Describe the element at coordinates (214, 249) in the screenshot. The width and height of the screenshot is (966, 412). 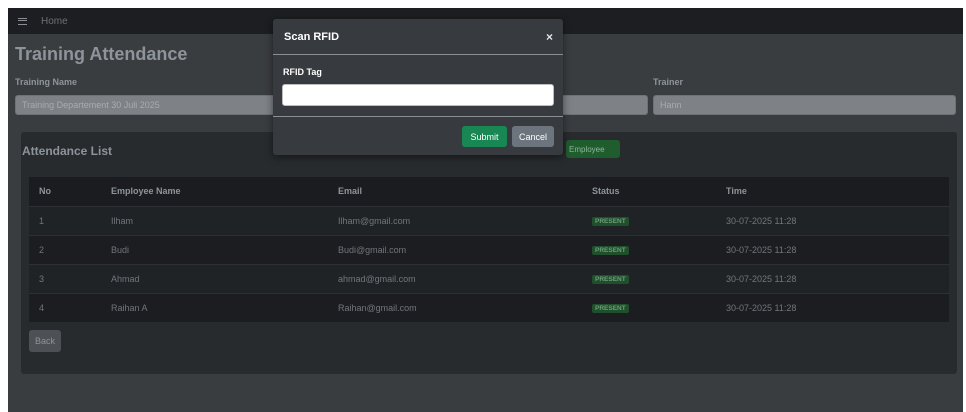
I see `cell-employee-name: Budi` at that location.